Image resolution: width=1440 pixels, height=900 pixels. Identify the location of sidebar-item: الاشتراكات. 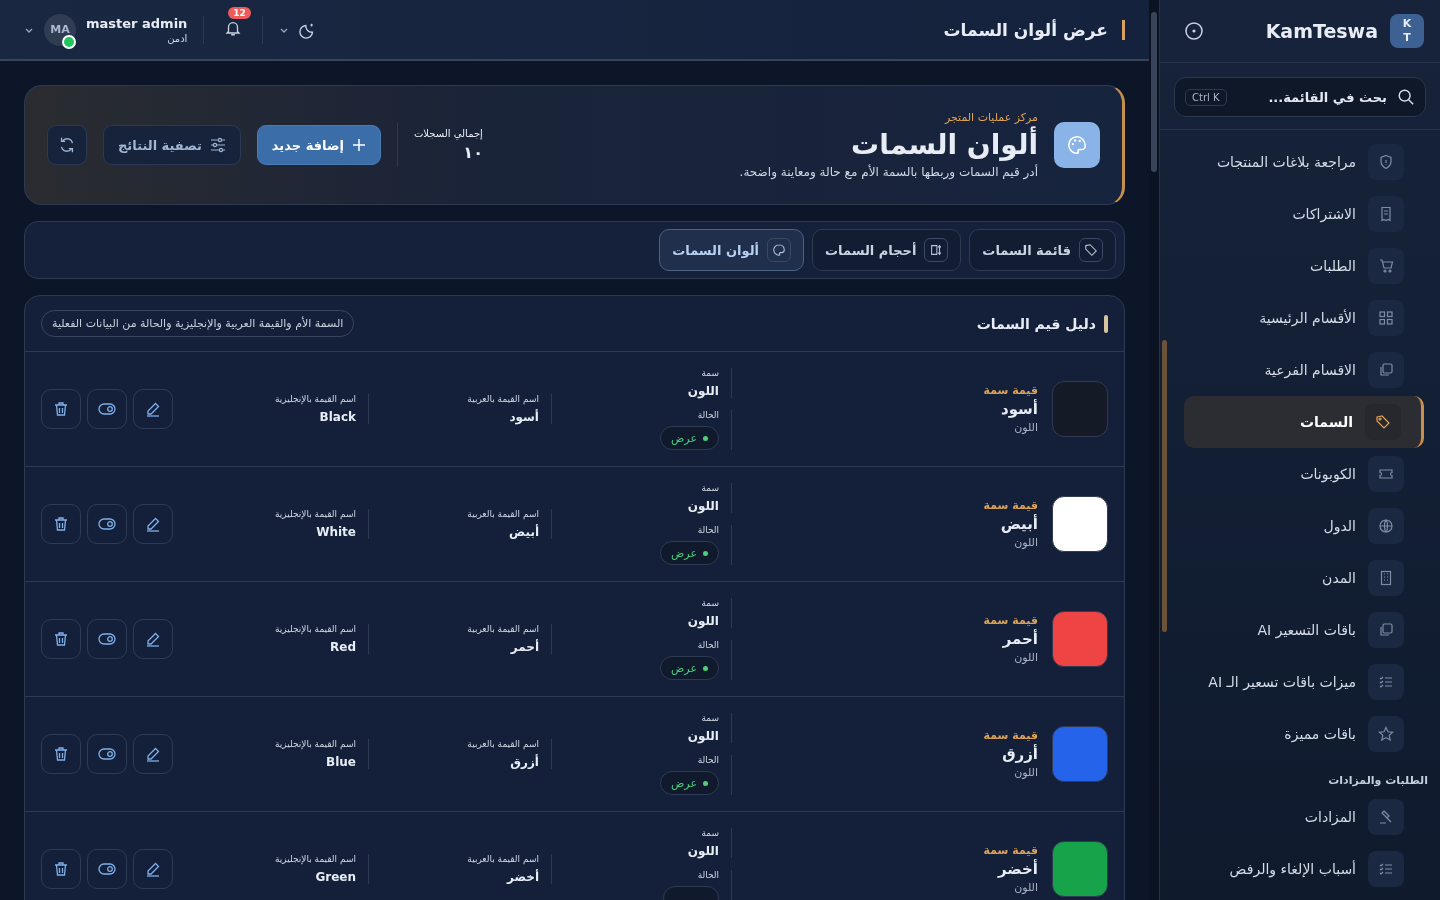
(1305, 214).